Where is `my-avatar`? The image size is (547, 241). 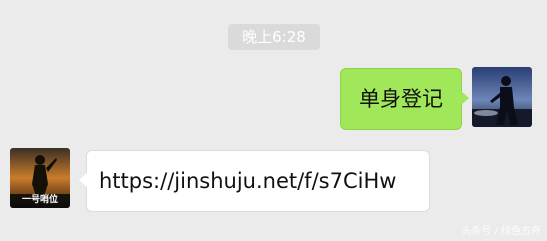
my-avatar is located at coordinates (502, 97).